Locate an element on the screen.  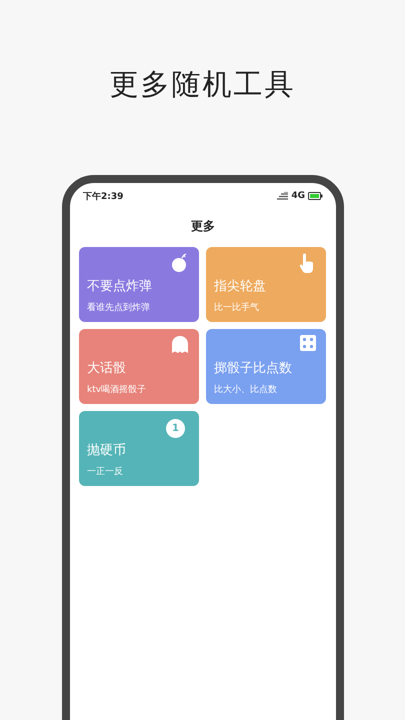
tool-description: 比一比手气 is located at coordinates (236, 308).